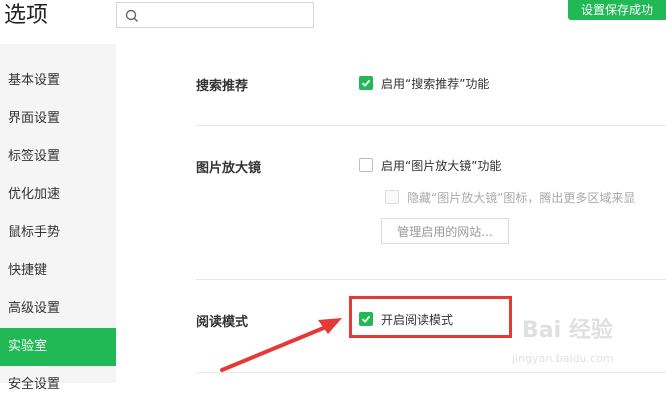 The image size is (666, 404). Describe the element at coordinates (567, 330) in the screenshot. I see `watermark-brand: Bai 经验` at that location.